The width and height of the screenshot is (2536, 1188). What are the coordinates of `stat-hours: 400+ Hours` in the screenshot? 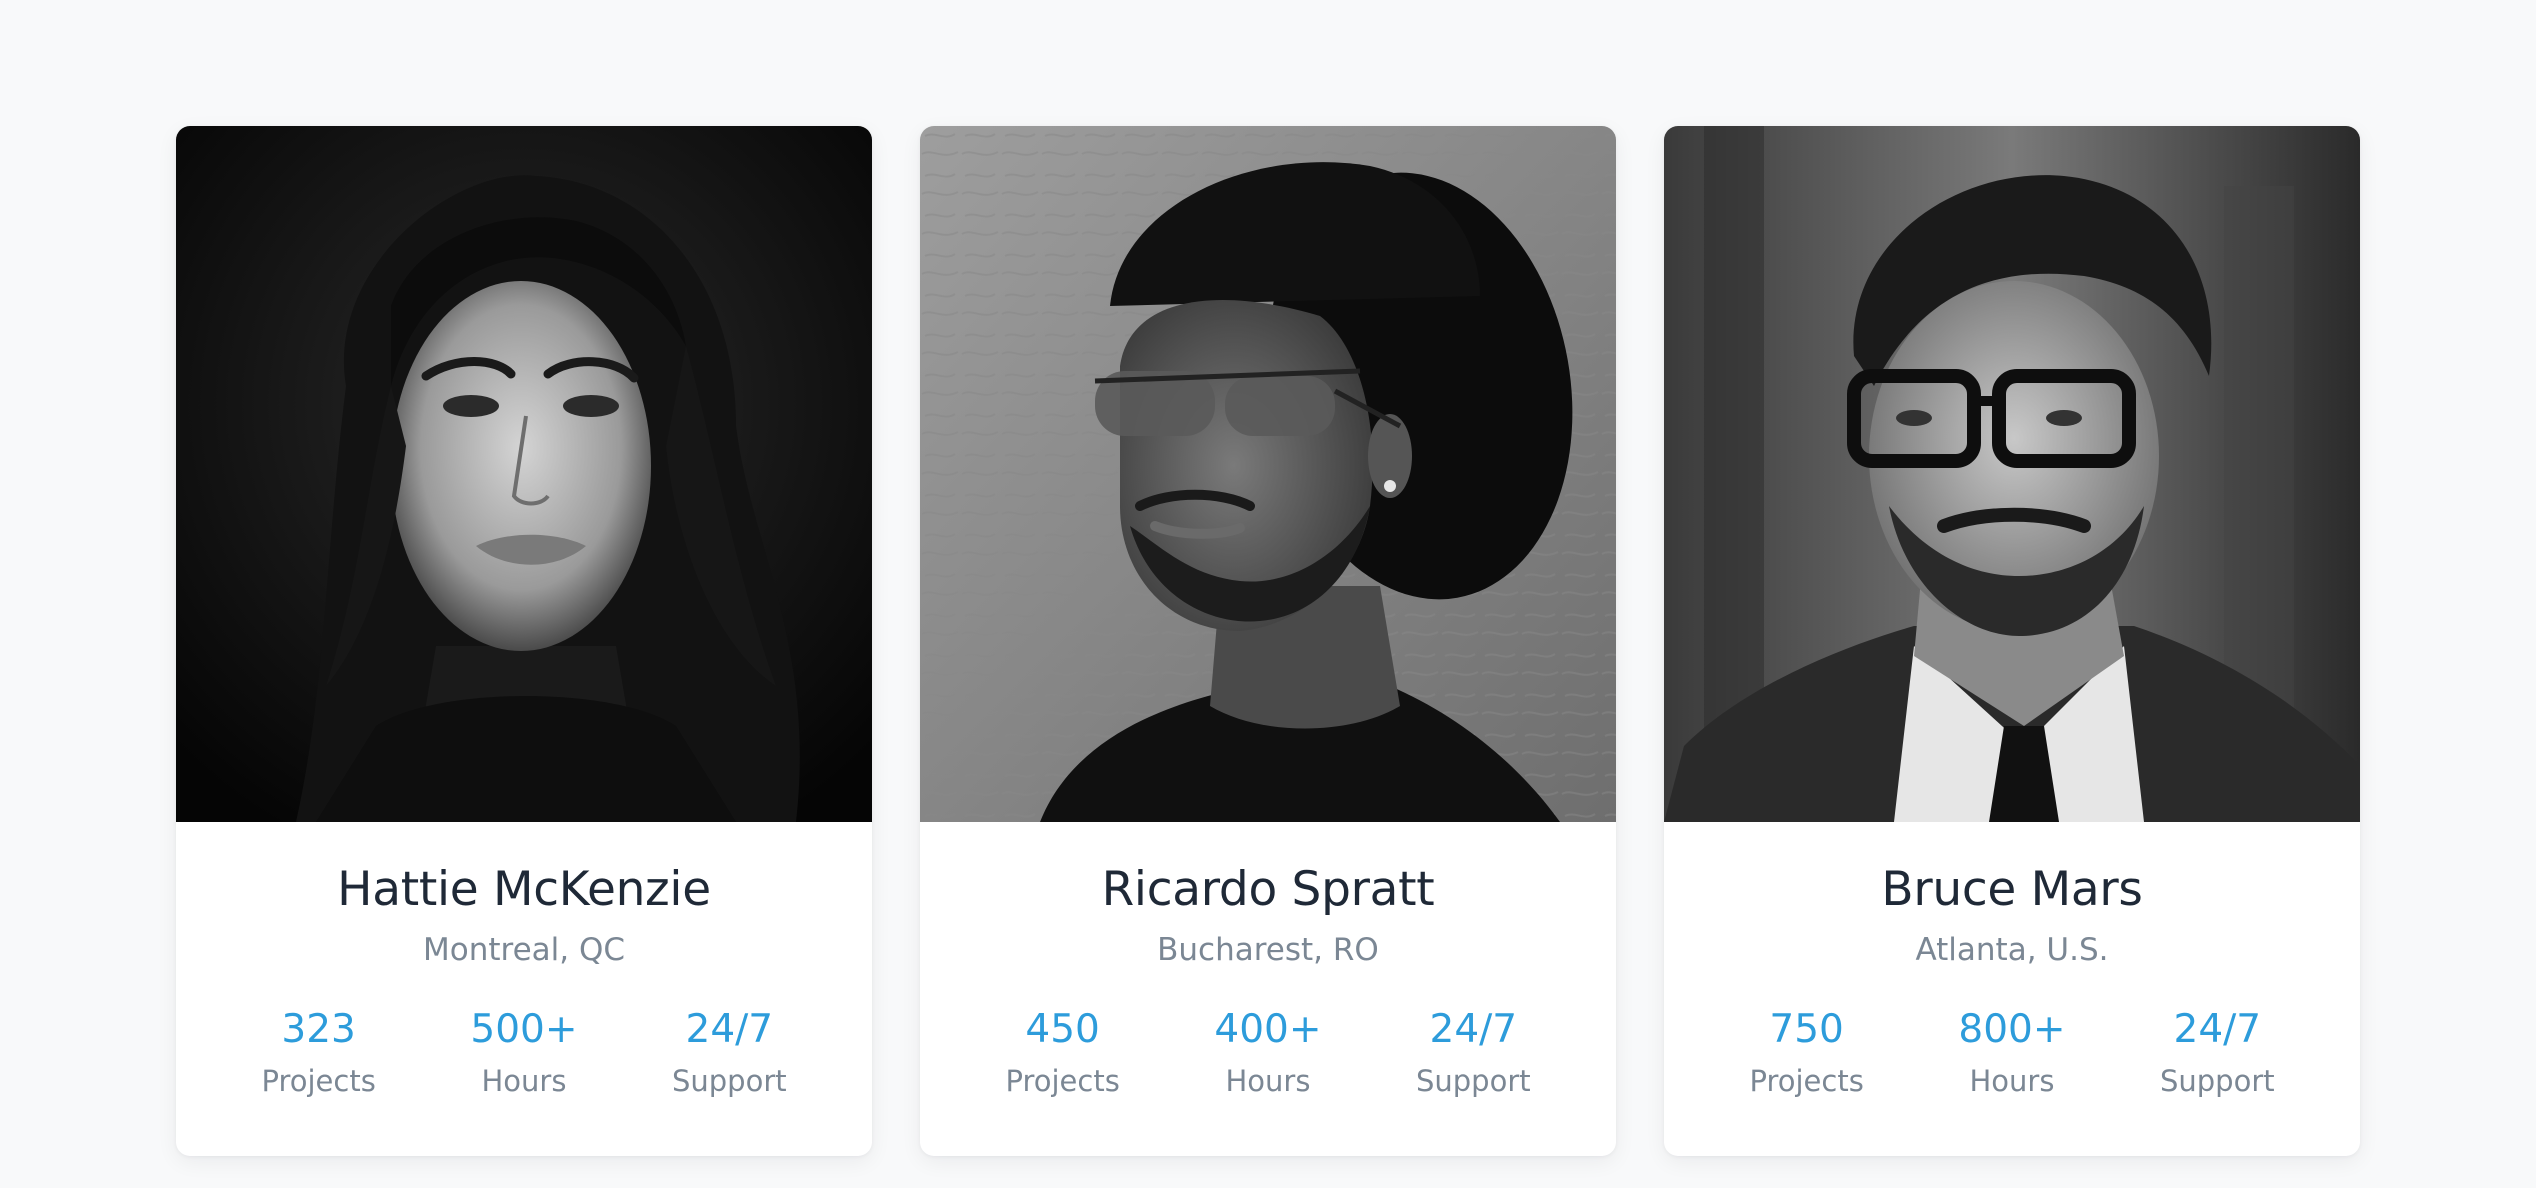 It's located at (1268, 1053).